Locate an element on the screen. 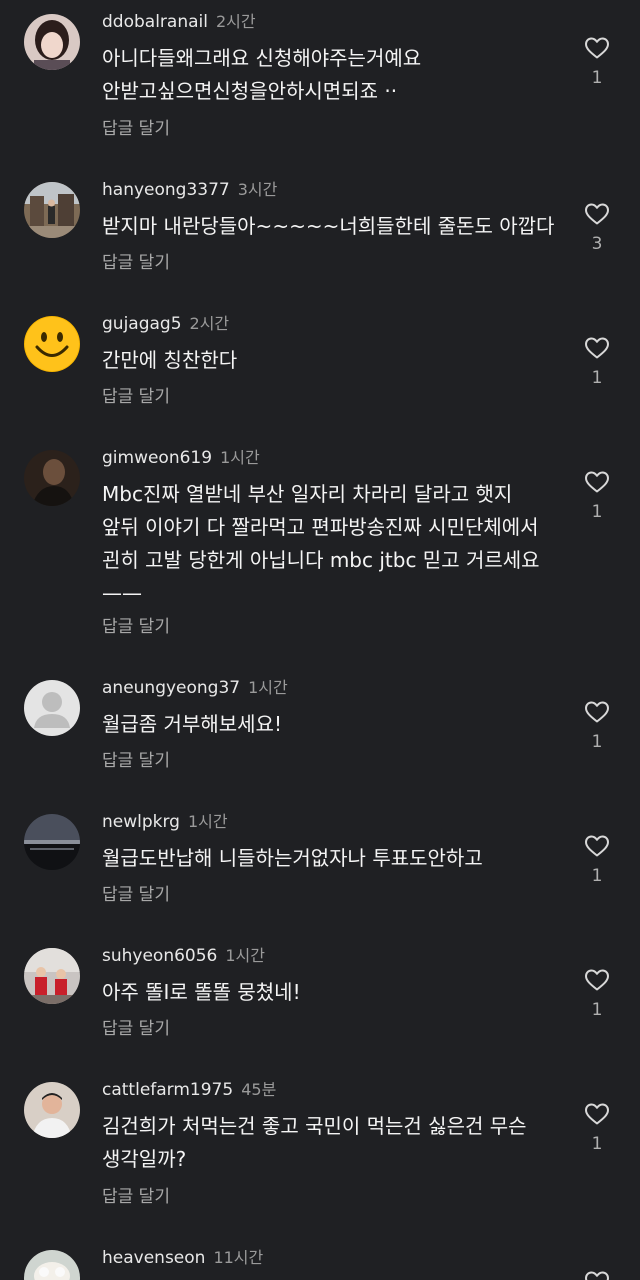 Image resolution: width=640 pixels, height=1280 pixels. comment-text: 간만에 칭찬한다 is located at coordinates (332, 360).